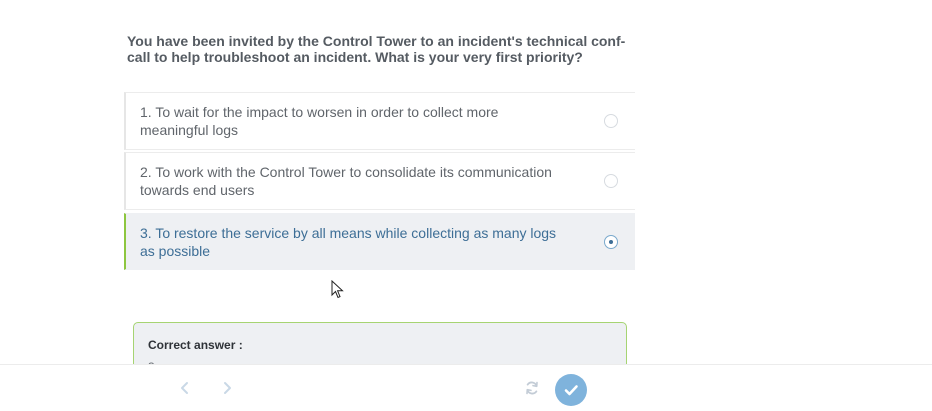 This screenshot has width=932, height=411. I want to click on refresh-icon, so click(532, 388).